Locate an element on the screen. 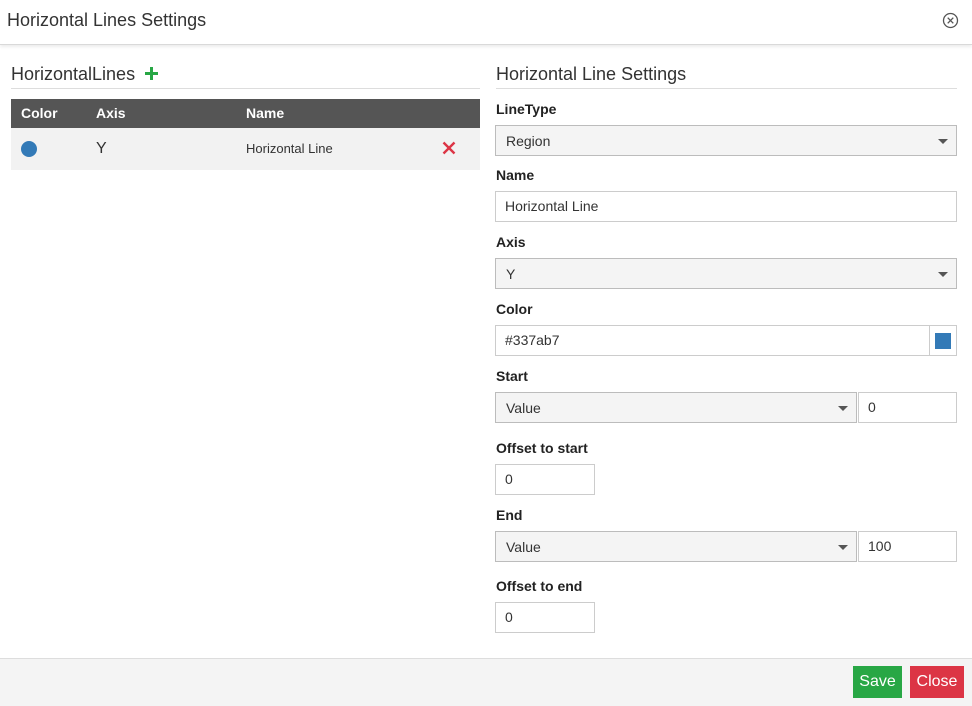  row-axis: Y is located at coordinates (101, 148).